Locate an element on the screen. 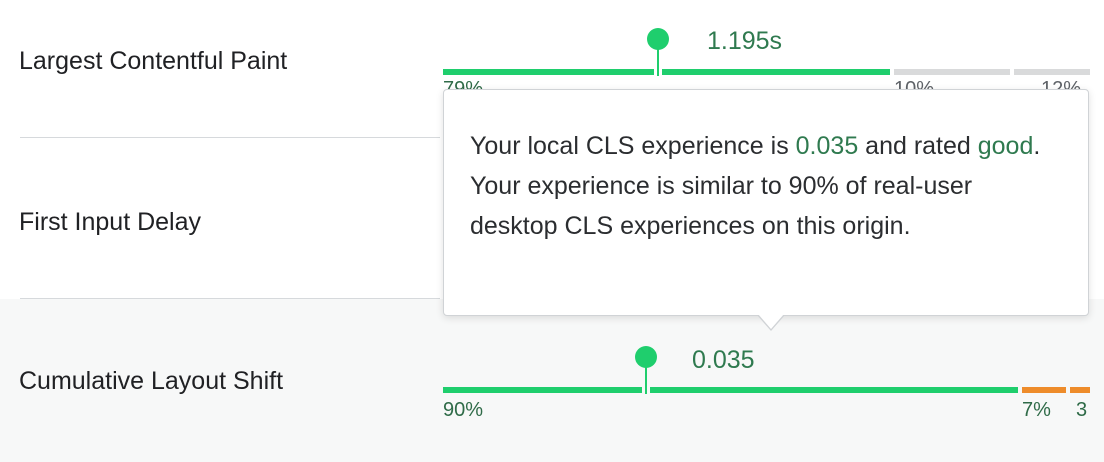  distribution-bar-poor-lcp is located at coordinates (1052, 72).